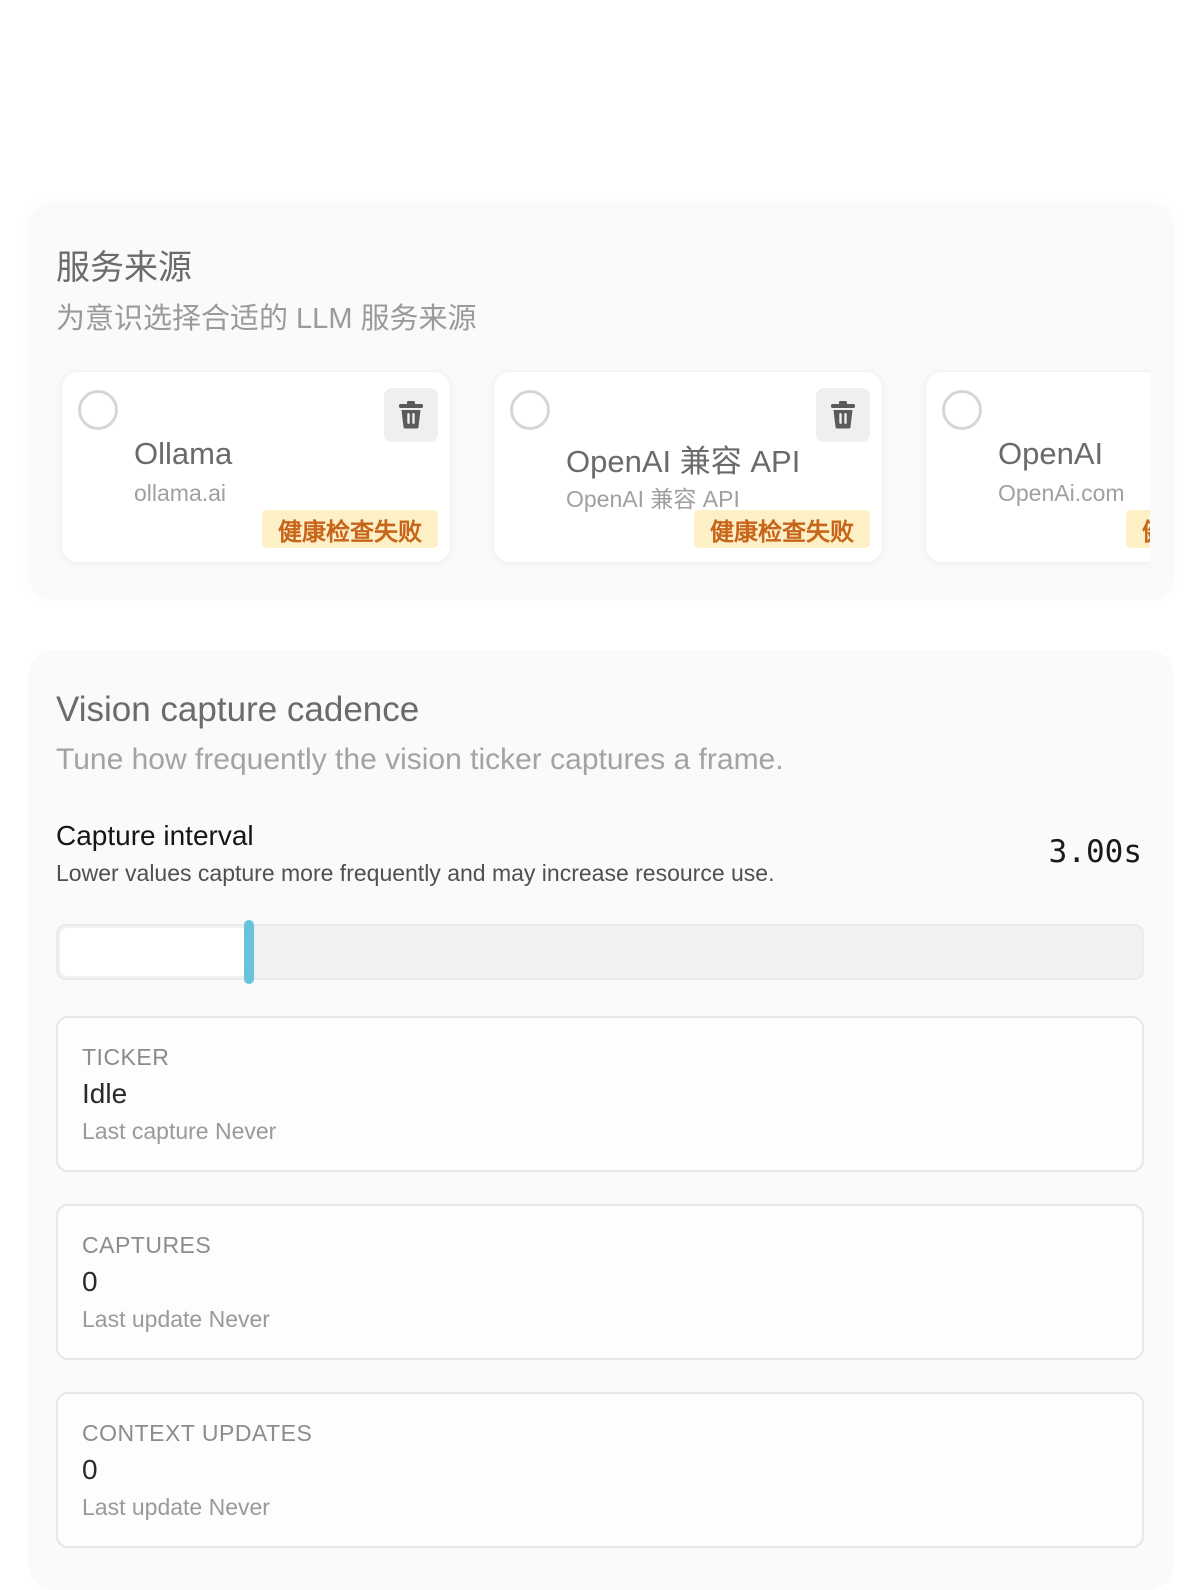 This screenshot has height=1590, width=1200. I want to click on provider-card-openai: OpenAI OpenAi.com 健康检查失败, so click(1037, 467).